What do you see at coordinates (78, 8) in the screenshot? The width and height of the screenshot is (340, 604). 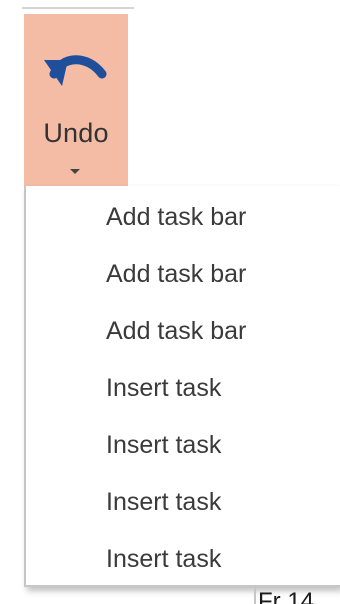 I see `ribbon-divider` at bounding box center [78, 8].